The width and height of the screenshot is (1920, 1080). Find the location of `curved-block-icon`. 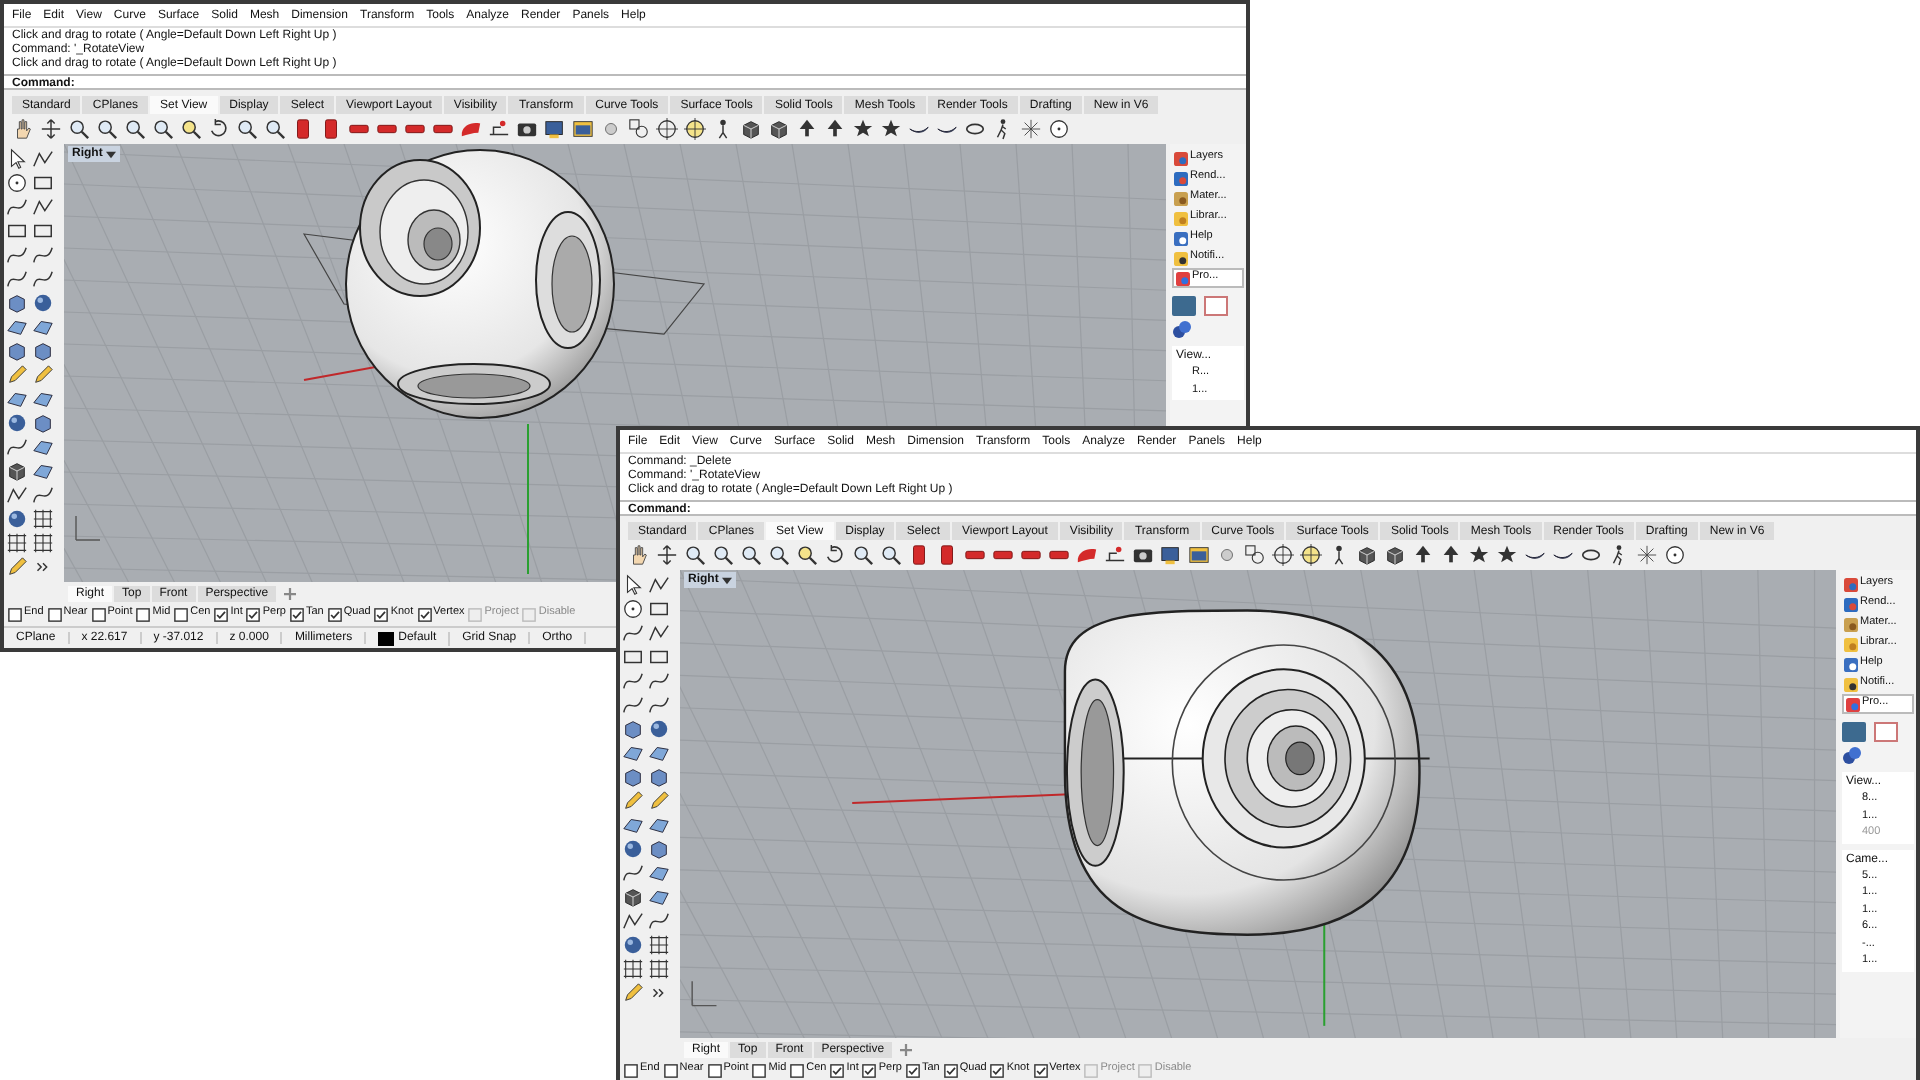

curved-block-icon is located at coordinates (1087, 555).